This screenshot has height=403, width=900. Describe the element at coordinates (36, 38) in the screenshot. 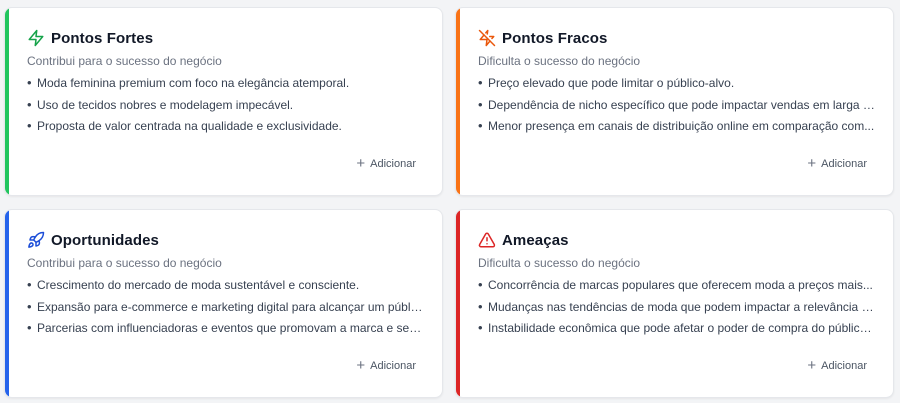

I see `zap-icon` at that location.